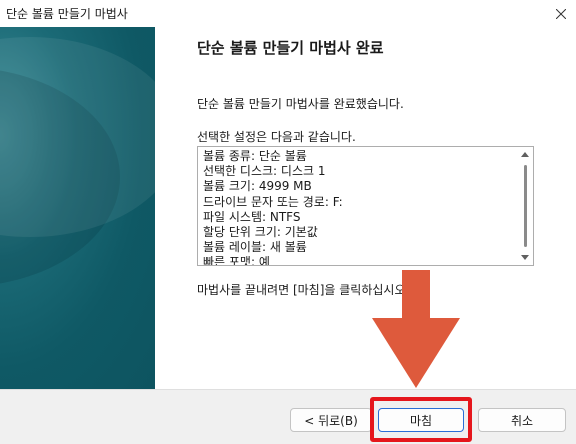 The image size is (576, 444). I want to click on scroll-thumb, so click(525, 206).